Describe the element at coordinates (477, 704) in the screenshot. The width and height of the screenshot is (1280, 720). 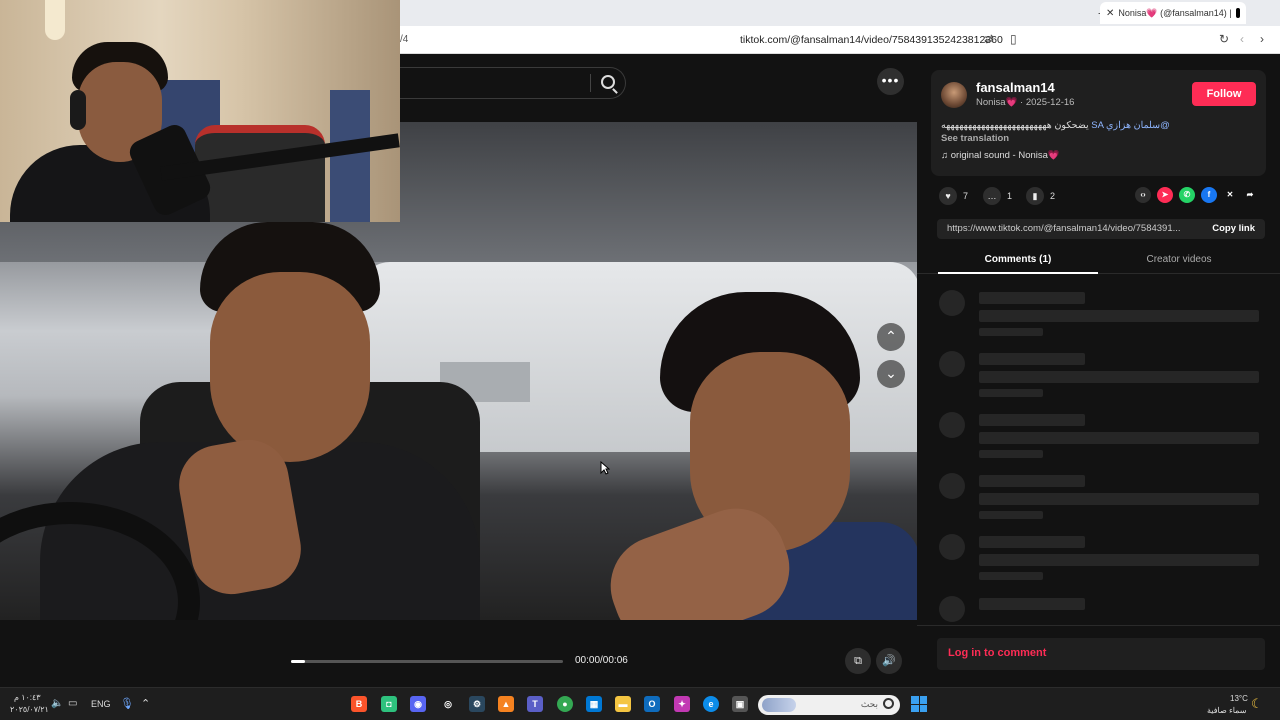
I see `steam-icon: ⚙` at that location.